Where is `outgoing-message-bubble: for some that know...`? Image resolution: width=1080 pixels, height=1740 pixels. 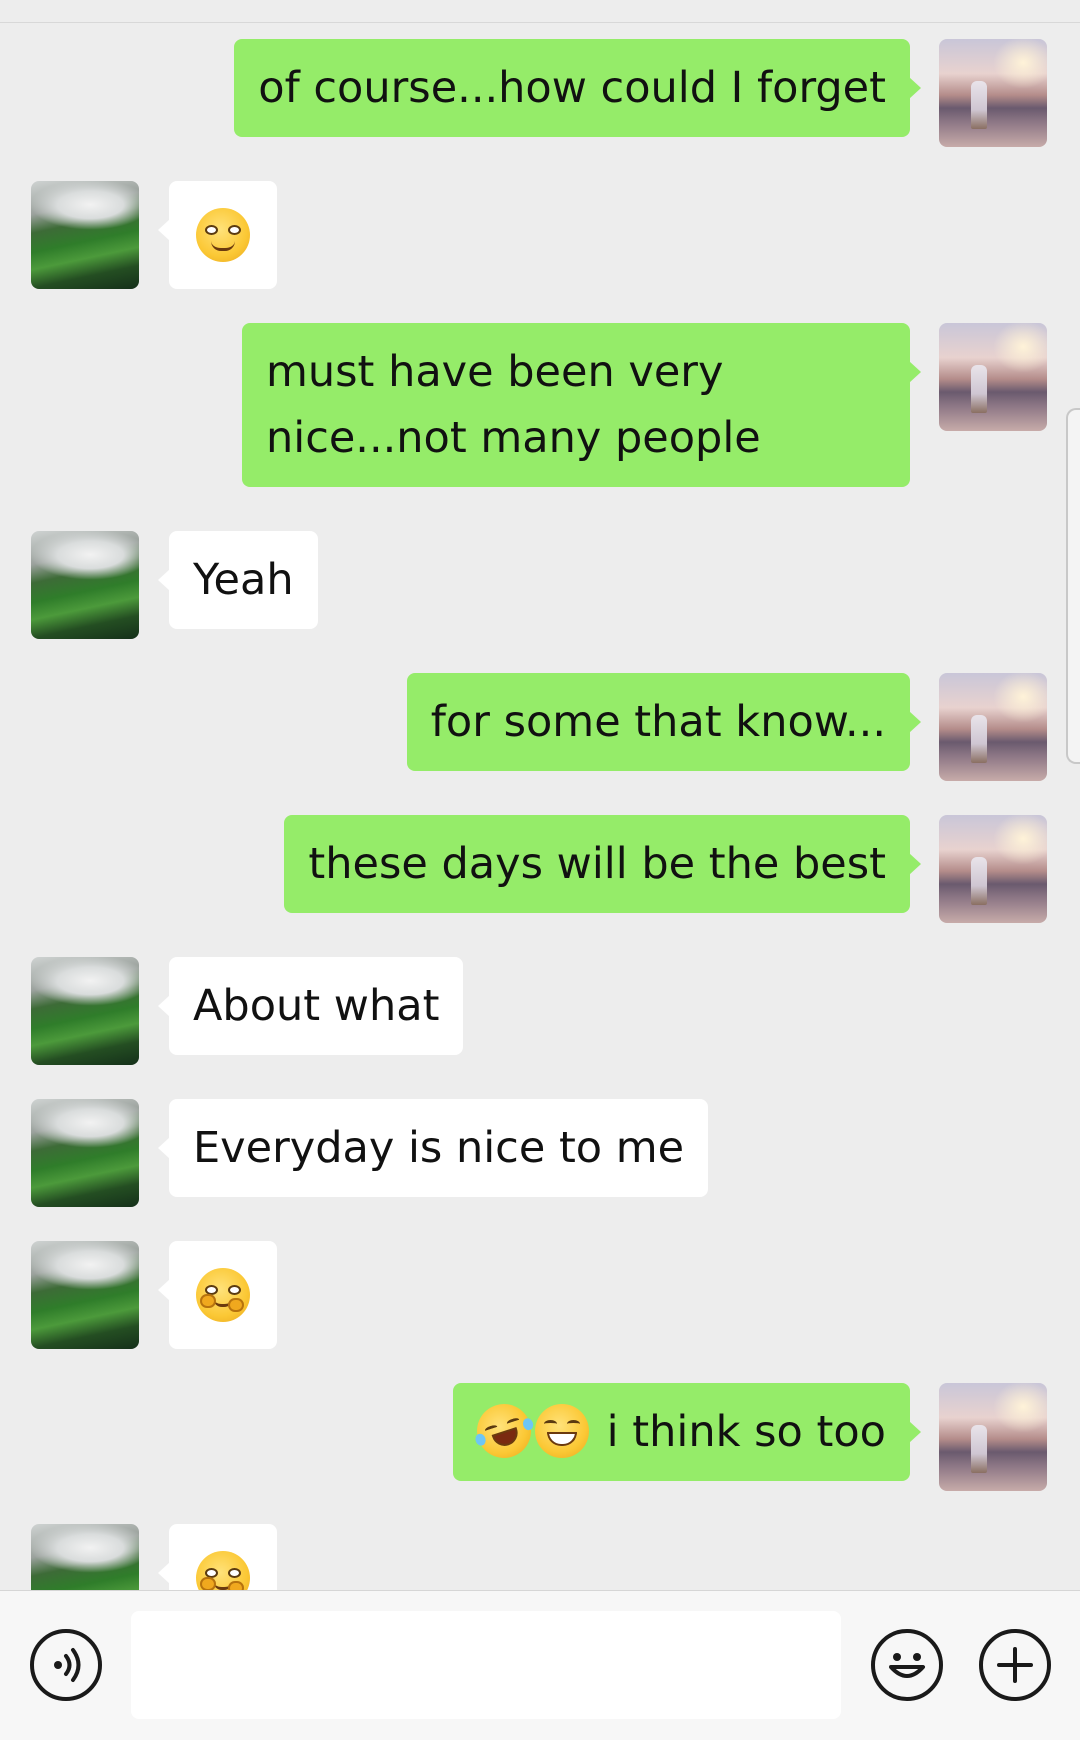
outgoing-message-bubble: for some that know... is located at coordinates (664, 722).